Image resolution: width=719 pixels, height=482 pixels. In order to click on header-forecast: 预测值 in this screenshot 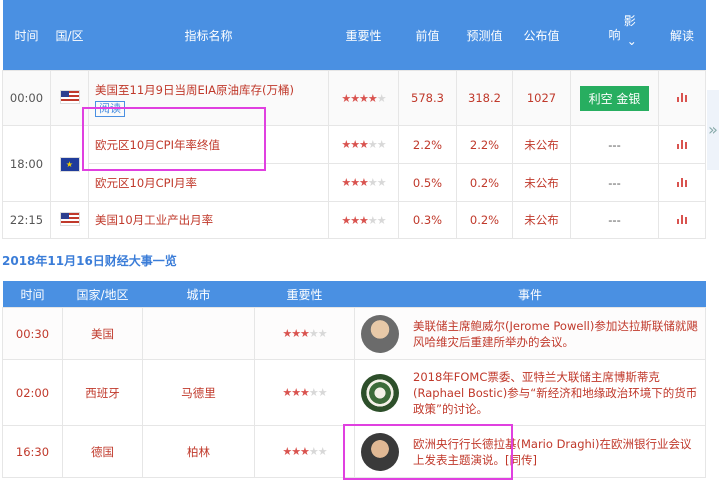, I will do `click(484, 35)`.